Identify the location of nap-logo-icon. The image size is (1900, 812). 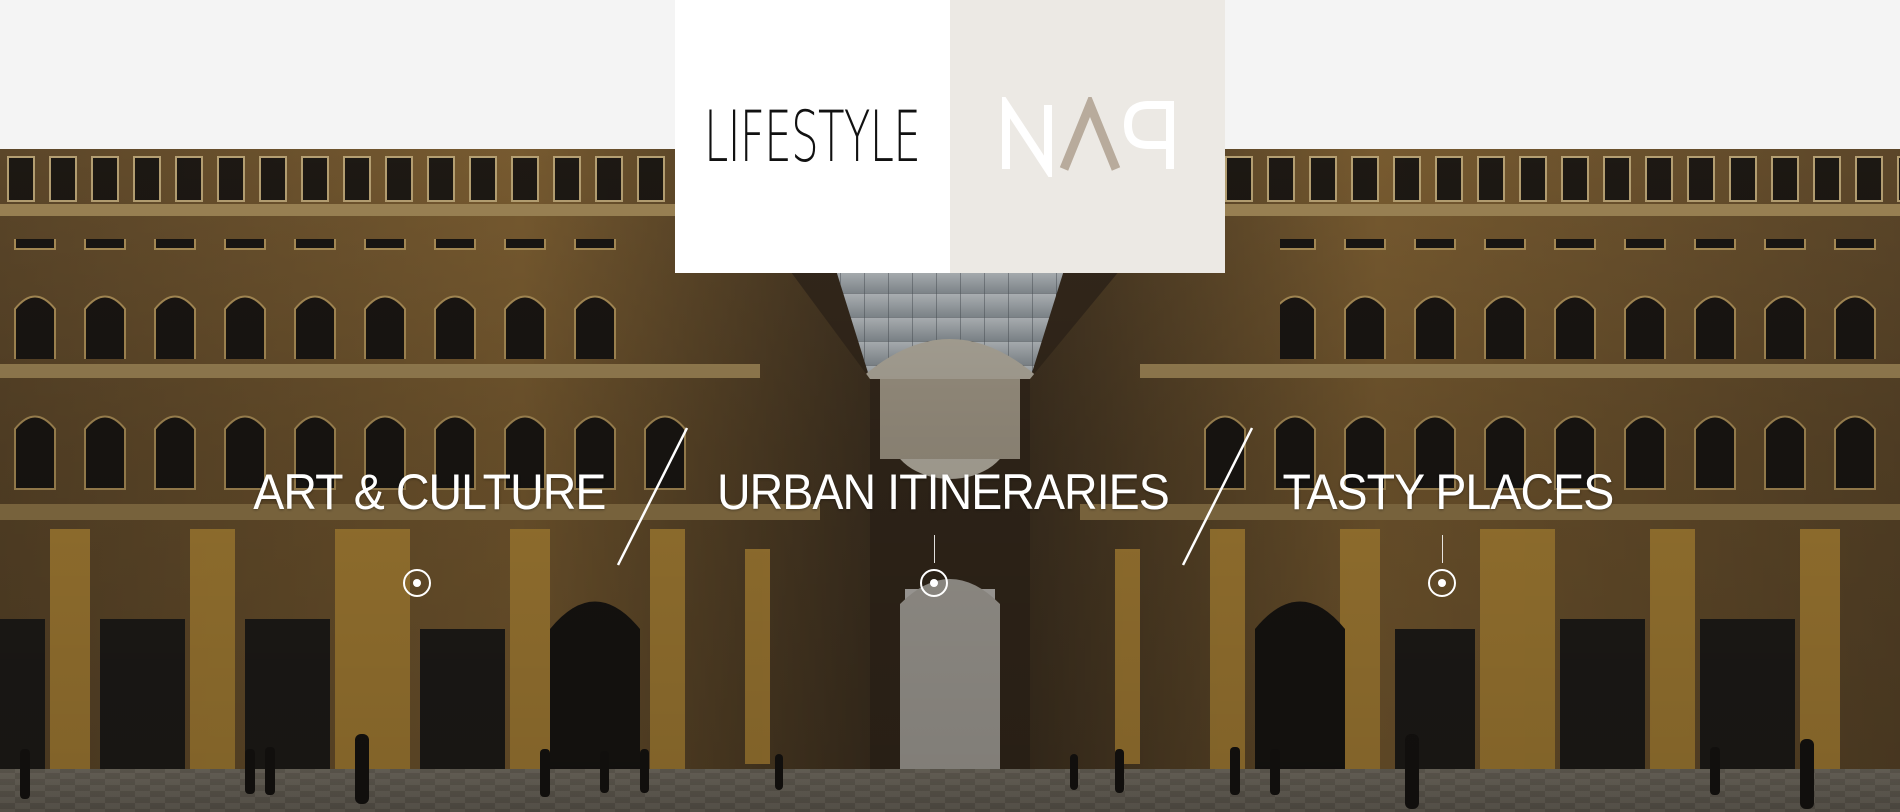
(1087, 136).